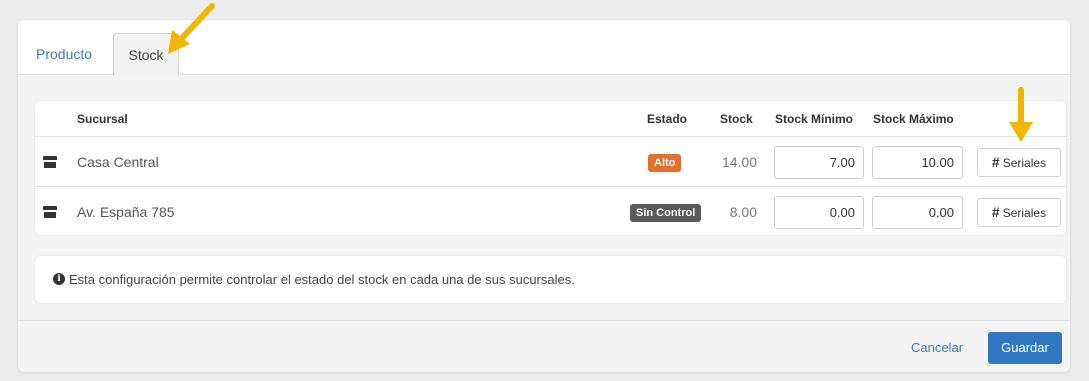  I want to click on stock-value: 14.00, so click(739, 162).